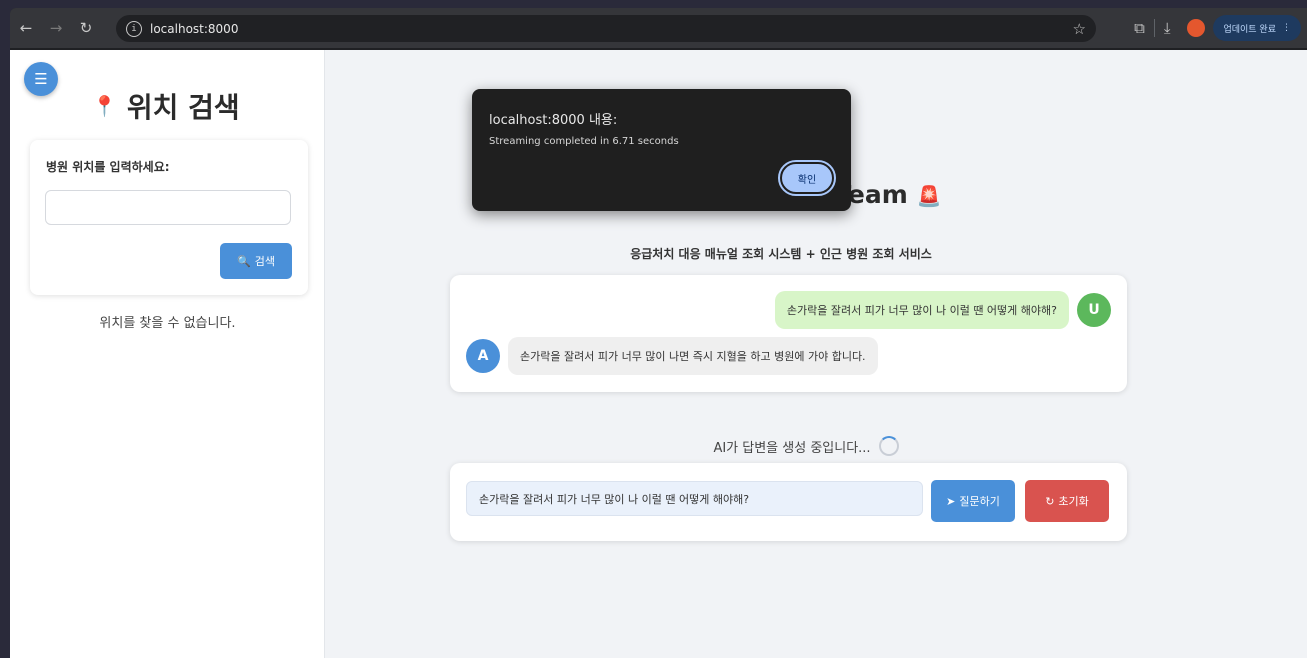 This screenshot has width=1307, height=658. What do you see at coordinates (108, 167) in the screenshot?
I see `search-label: 병원 위치를 입력하세요:` at bounding box center [108, 167].